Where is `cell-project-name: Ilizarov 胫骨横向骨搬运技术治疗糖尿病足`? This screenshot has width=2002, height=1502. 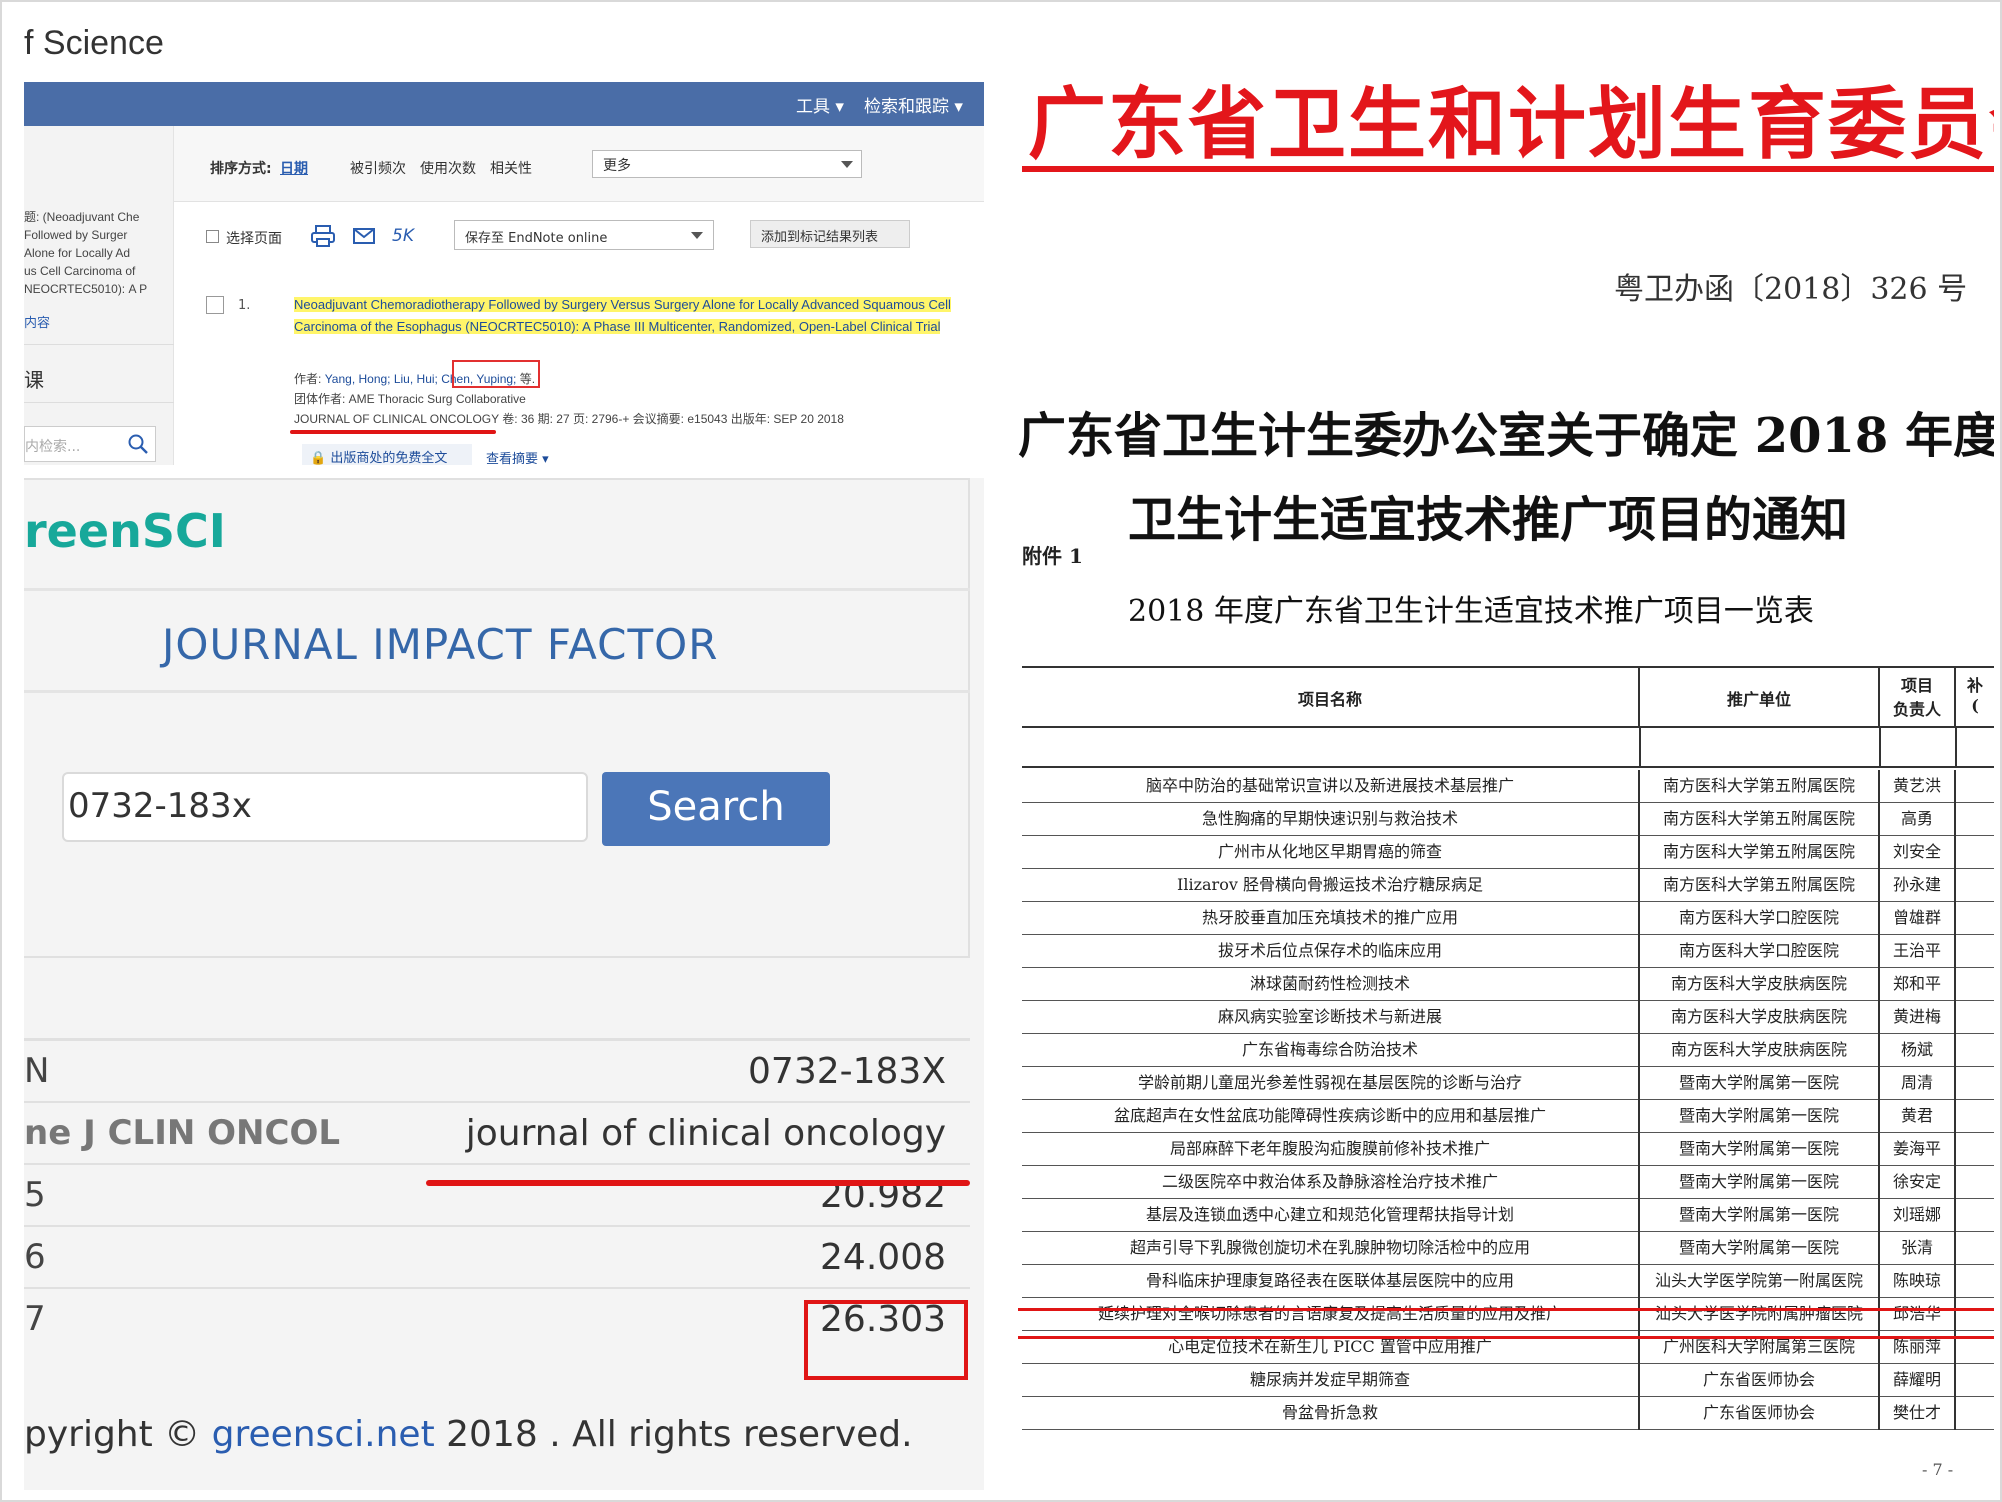
cell-project-name: Ilizarov 胫骨横向骨搬运技术治疗糖尿病足 is located at coordinates (1331, 885).